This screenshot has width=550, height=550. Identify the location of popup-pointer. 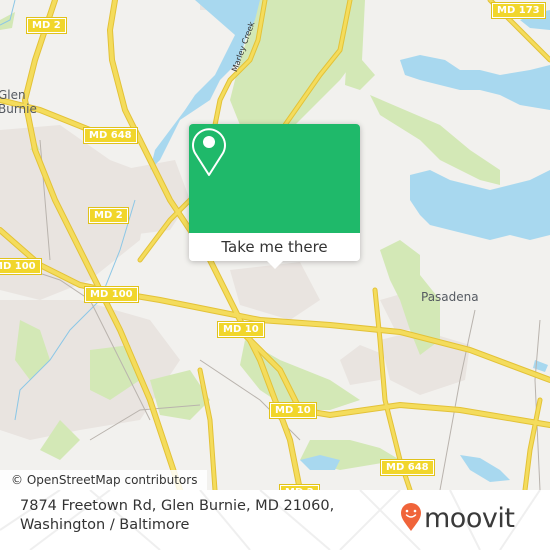
(275, 264).